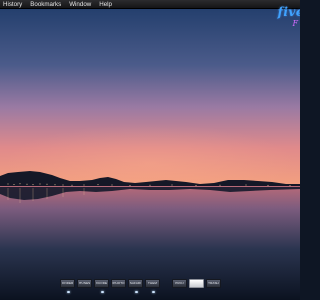 The height and width of the screenshot is (300, 320). I want to click on dock-safari-button: SAFARI, so click(135, 286).